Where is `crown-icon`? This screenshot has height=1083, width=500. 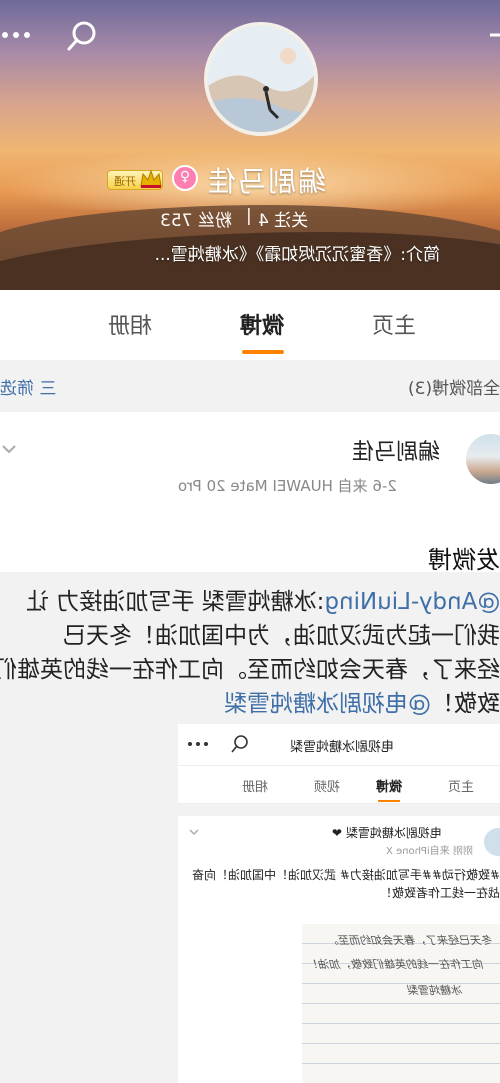 crown-icon is located at coordinates (151, 178).